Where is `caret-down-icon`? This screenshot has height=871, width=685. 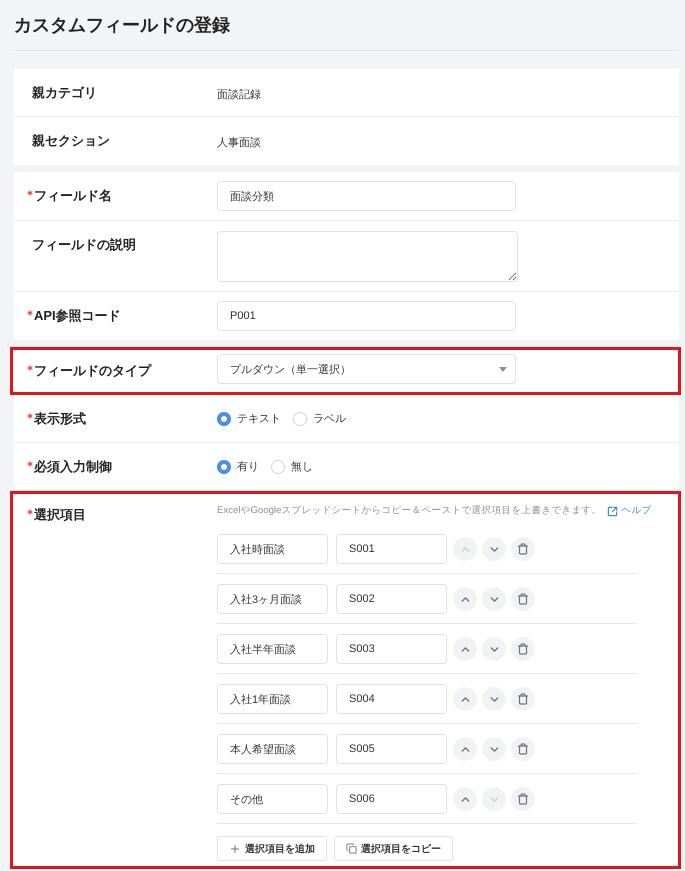 caret-down-icon is located at coordinates (503, 369).